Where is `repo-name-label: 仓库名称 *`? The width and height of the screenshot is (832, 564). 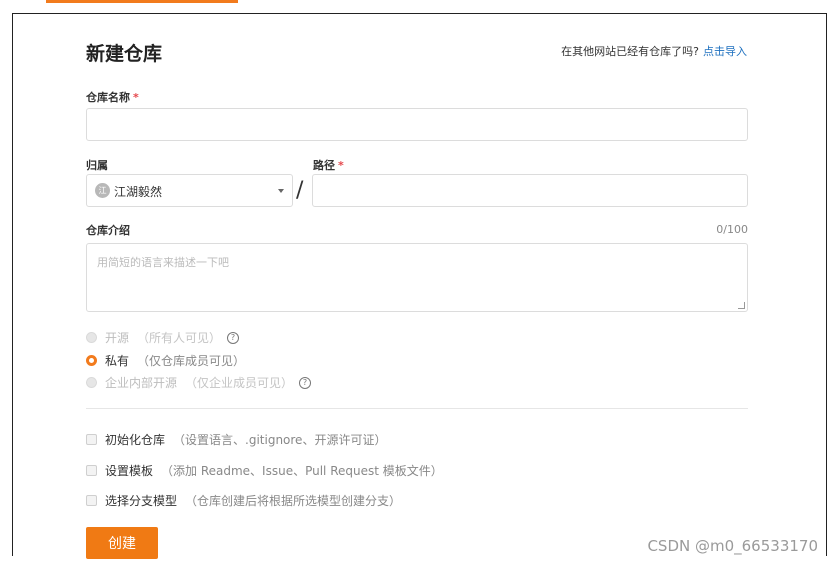 repo-name-label: 仓库名称 * is located at coordinates (112, 97).